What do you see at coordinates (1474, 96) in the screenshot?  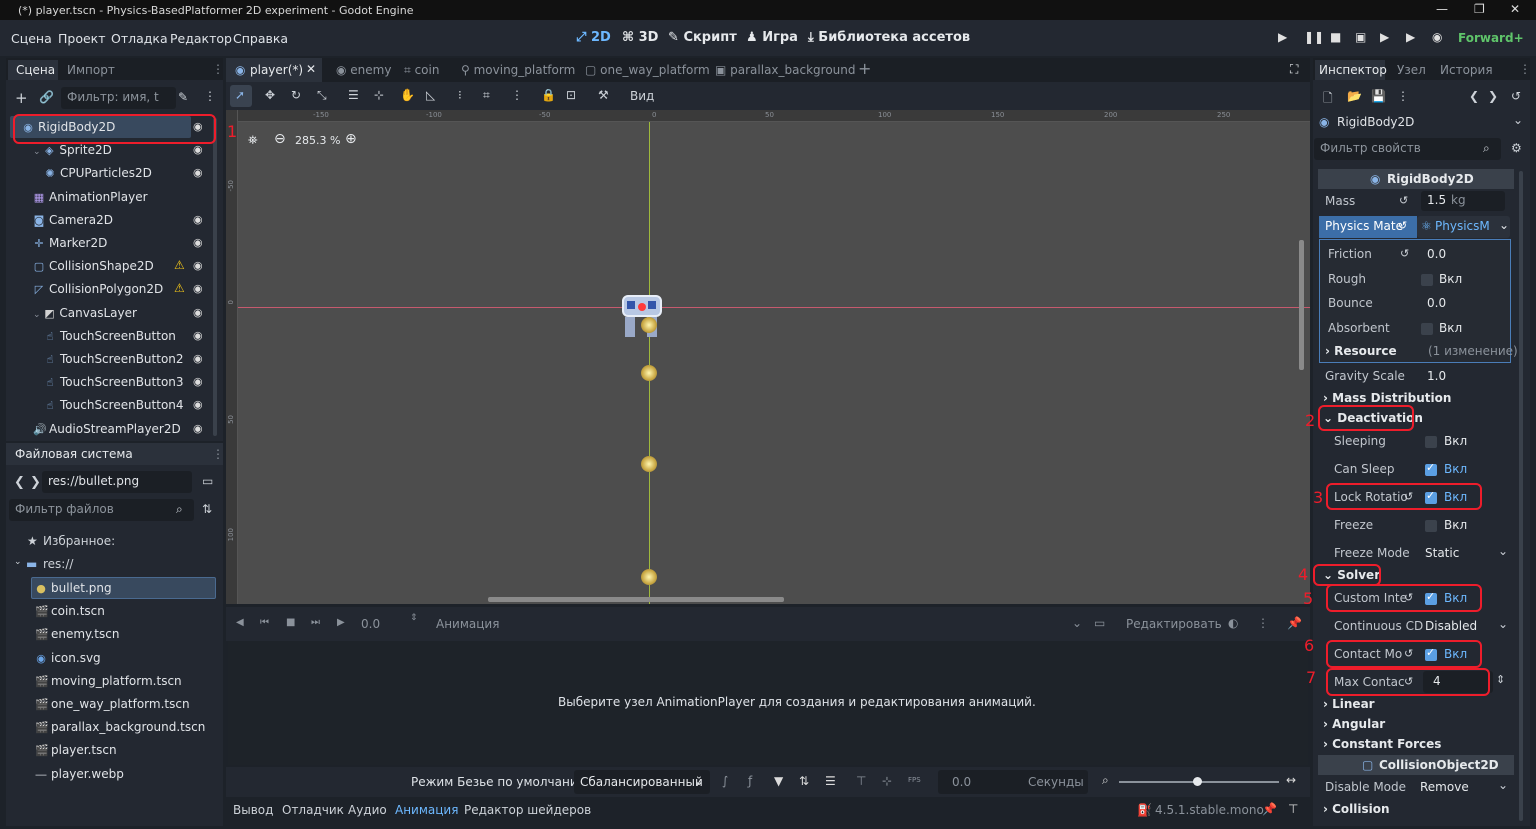 I see `history-back-icon: ❮` at bounding box center [1474, 96].